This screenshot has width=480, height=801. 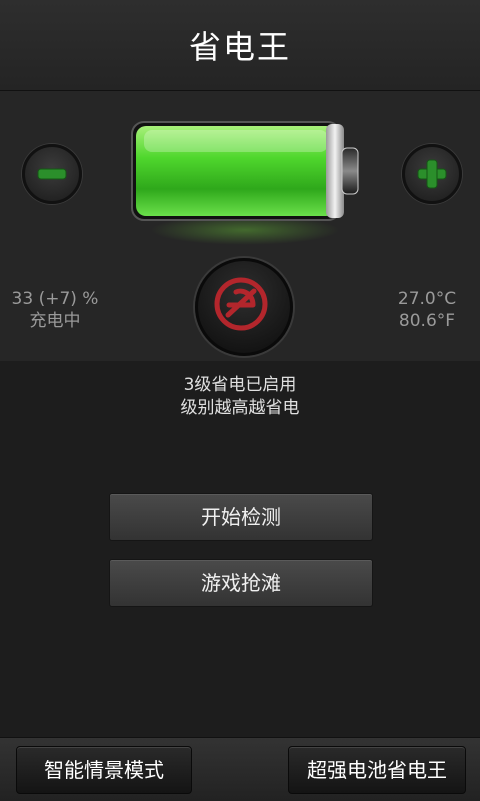 What do you see at coordinates (55, 299) in the screenshot?
I see `battery-percent: 33 (+7) %` at bounding box center [55, 299].